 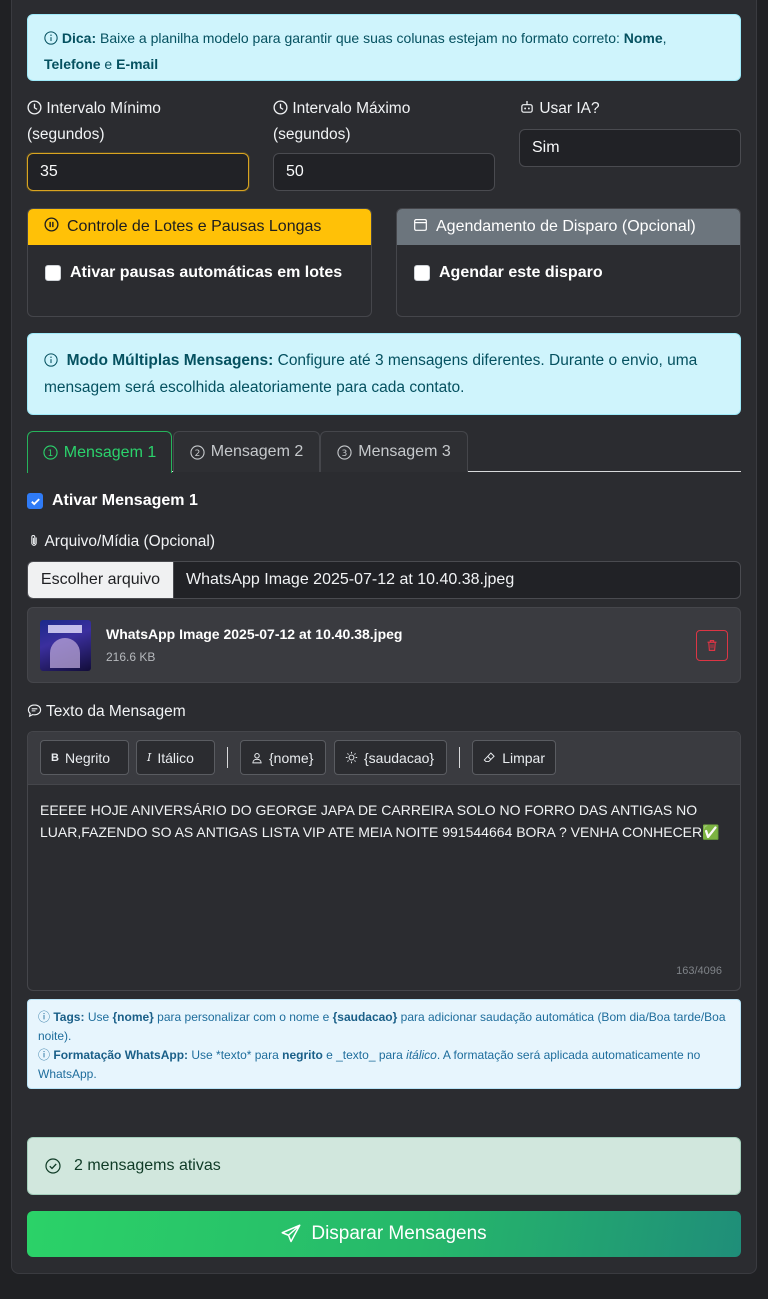 What do you see at coordinates (699, 971) in the screenshot?
I see `char-counter: 163/4096` at bounding box center [699, 971].